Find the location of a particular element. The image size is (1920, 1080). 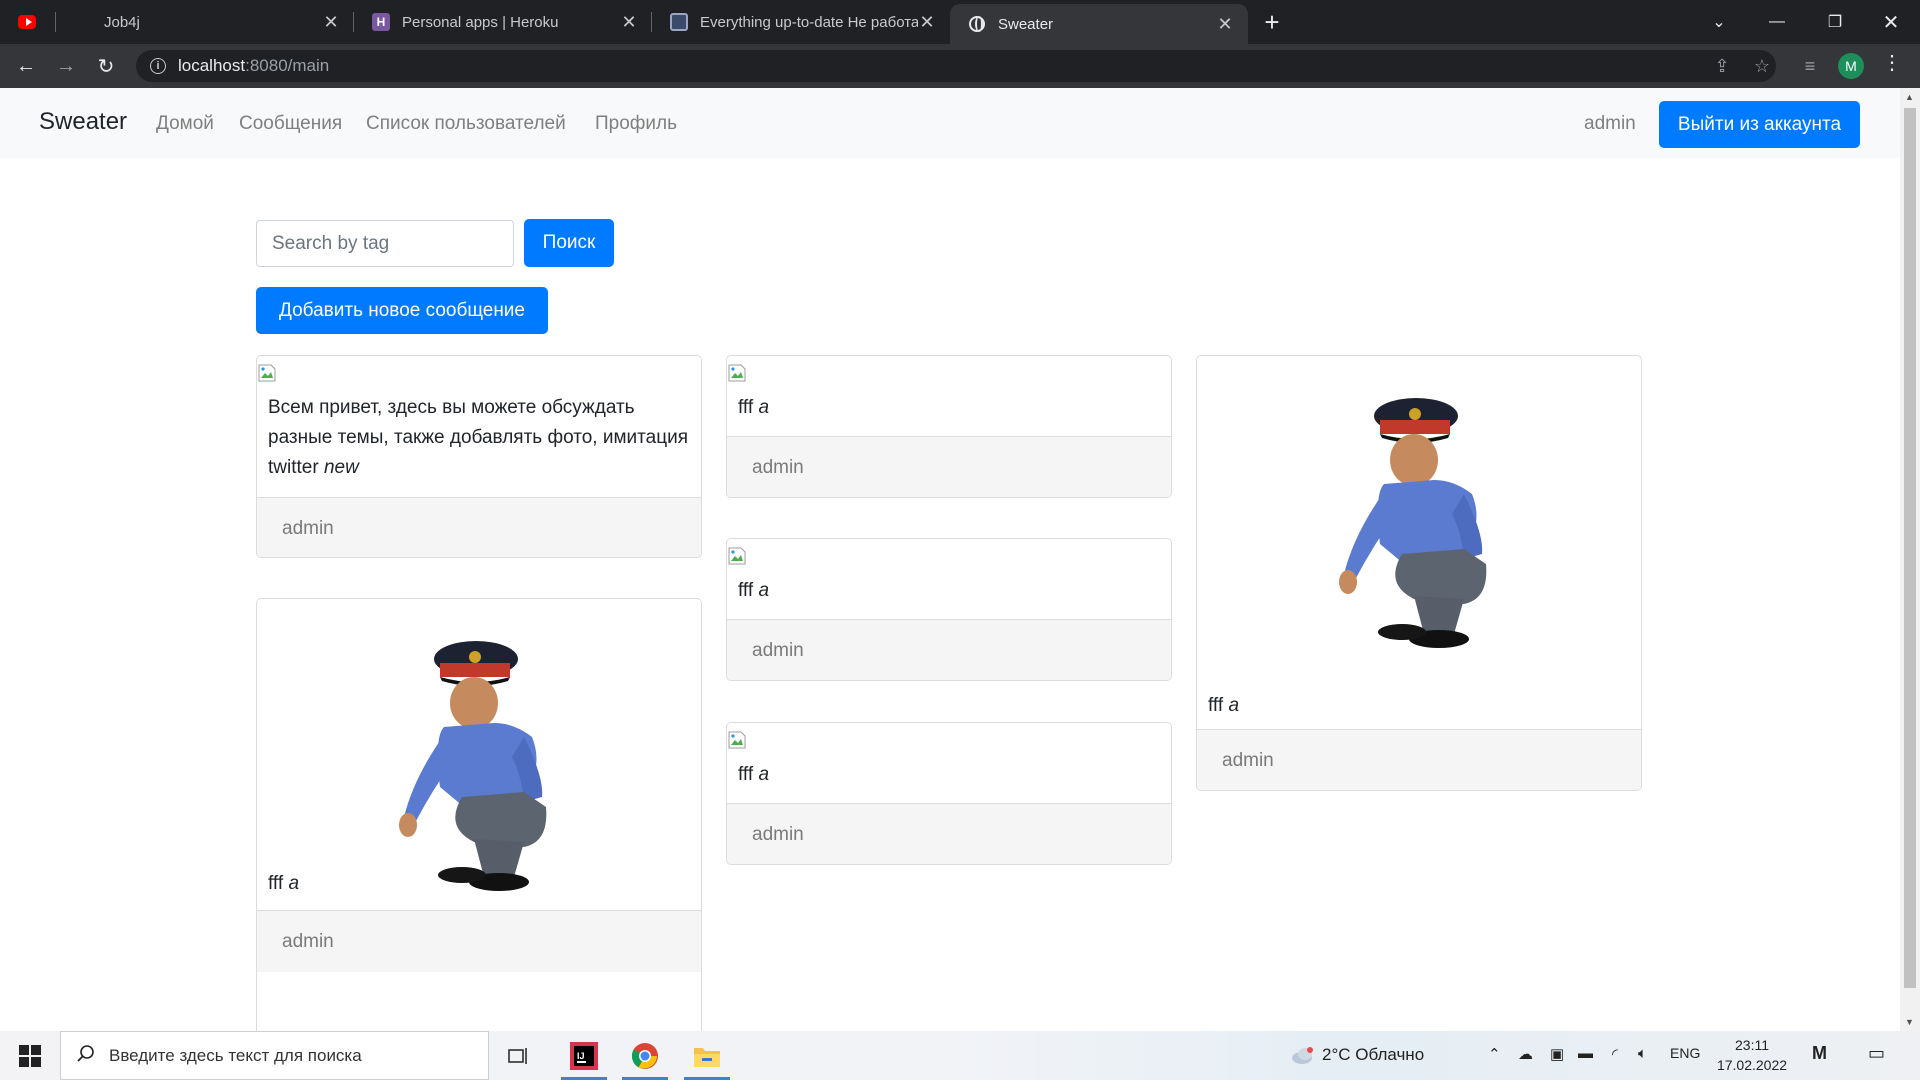

taskbar-search-placeholder: Введите здесь текст для поиска is located at coordinates (235, 1055).